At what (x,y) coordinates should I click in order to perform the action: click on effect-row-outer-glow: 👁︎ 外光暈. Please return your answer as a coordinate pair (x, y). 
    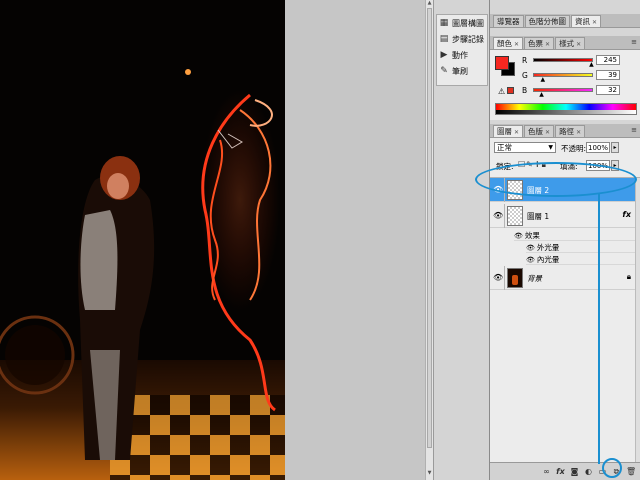
    Looking at the image, I should click on (580, 247).